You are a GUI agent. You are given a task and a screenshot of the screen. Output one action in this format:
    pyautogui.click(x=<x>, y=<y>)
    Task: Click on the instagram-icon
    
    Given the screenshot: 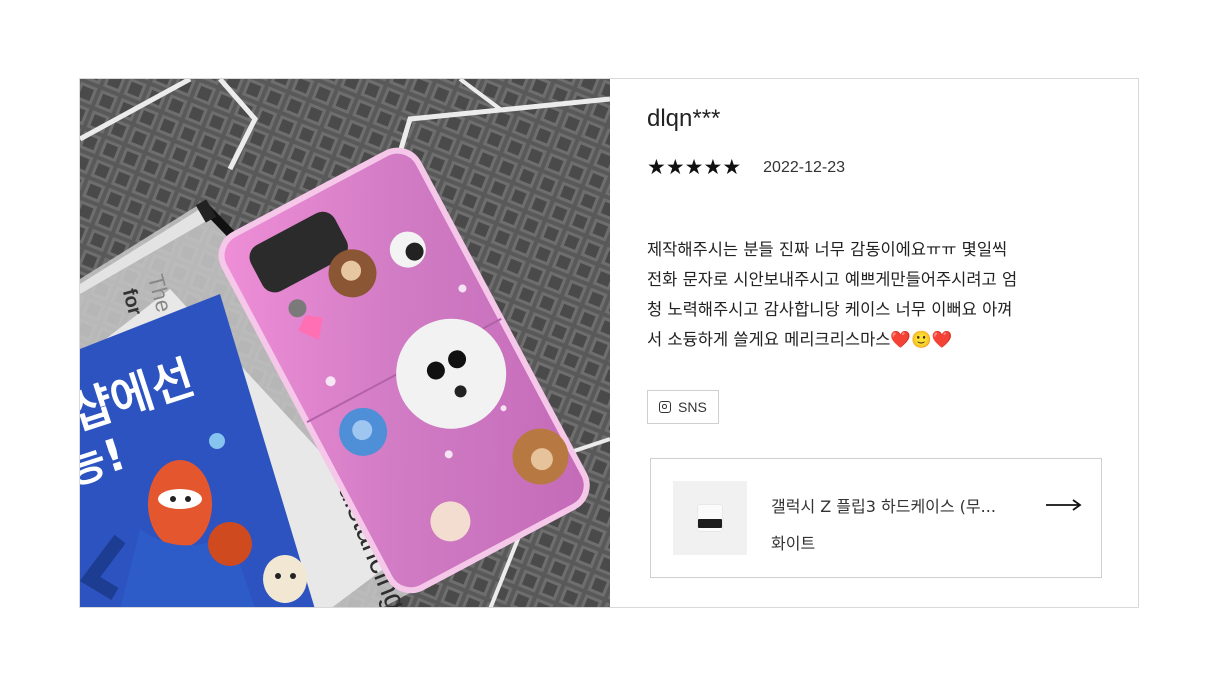 What is the action you would take?
    pyautogui.click(x=665, y=407)
    